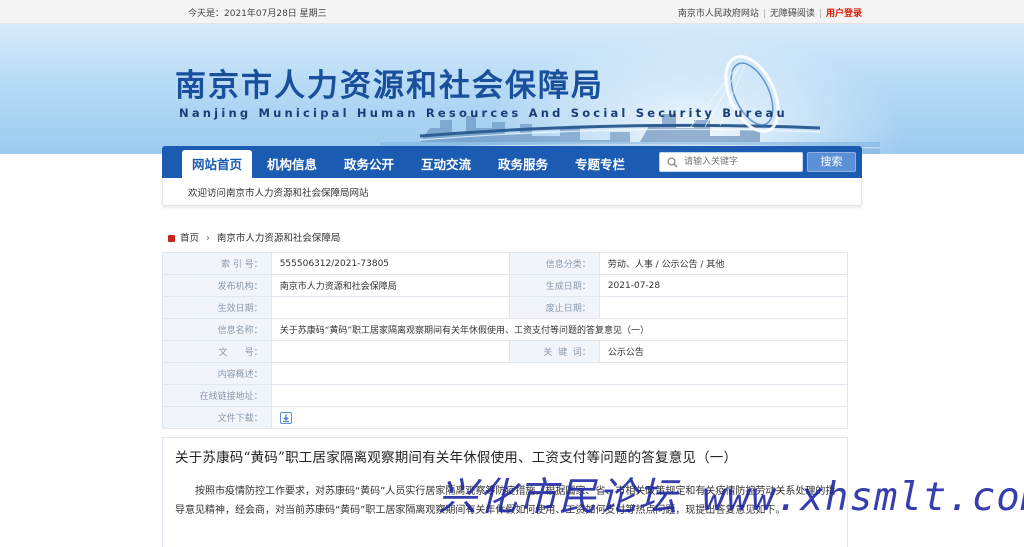  What do you see at coordinates (512, 12) in the screenshot?
I see `top-bar: 今天是：2021年07月28日 星期三 南京市人民政府网站 | 无障碍阅读 | 用户登录` at bounding box center [512, 12].